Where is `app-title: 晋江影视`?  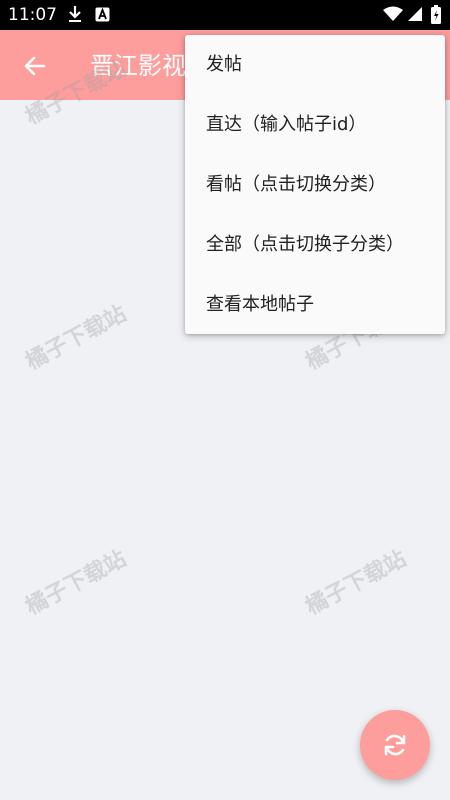 app-title: 晋江影视 is located at coordinates (138, 66).